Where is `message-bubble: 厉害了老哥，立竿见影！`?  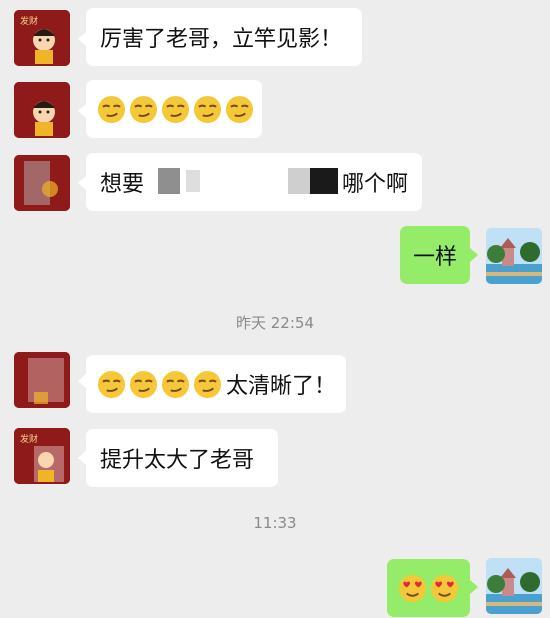
message-bubble: 厉害了老哥，立竿见影！ is located at coordinates (224, 37).